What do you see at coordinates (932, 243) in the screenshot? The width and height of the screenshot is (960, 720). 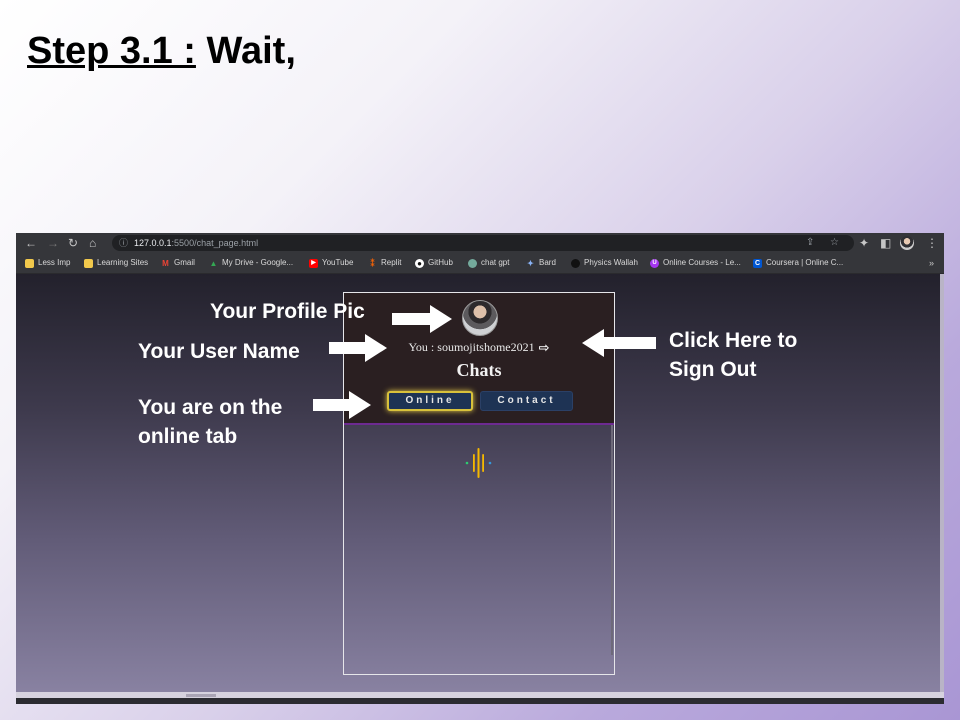 I see `menu-icon: ⋮` at bounding box center [932, 243].